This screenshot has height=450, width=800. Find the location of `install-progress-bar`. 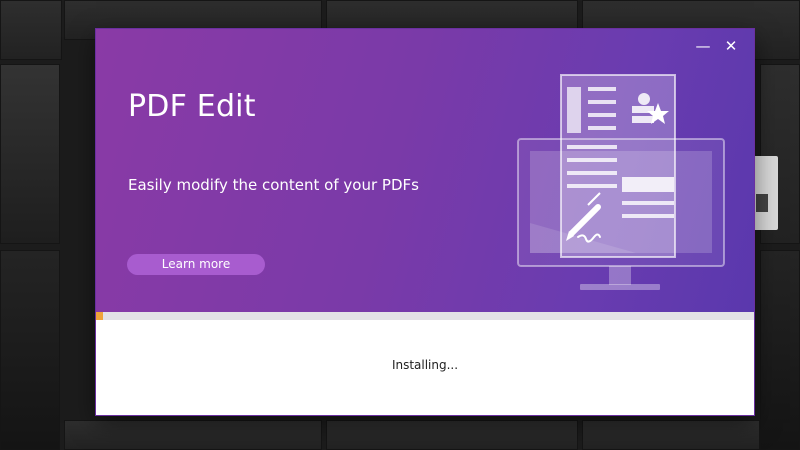

install-progress-bar is located at coordinates (425, 316).